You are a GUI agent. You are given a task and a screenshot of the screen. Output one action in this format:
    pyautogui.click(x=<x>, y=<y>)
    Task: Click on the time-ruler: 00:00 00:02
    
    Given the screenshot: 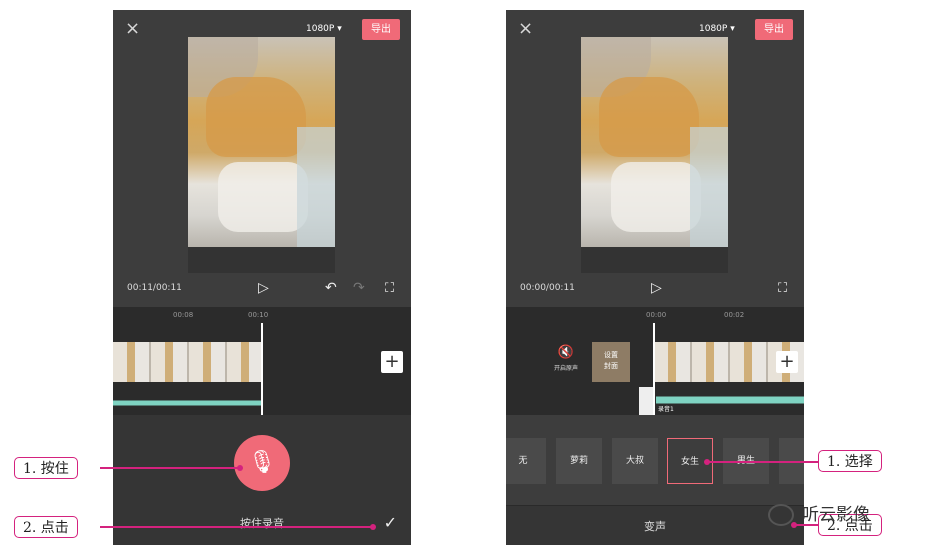 What is the action you would take?
    pyautogui.click(x=655, y=316)
    